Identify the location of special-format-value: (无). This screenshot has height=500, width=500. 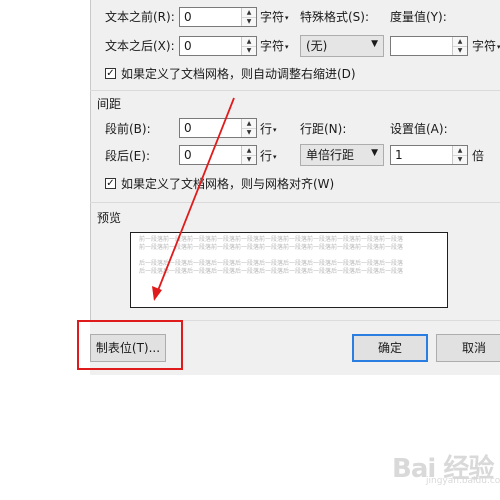
(317, 46).